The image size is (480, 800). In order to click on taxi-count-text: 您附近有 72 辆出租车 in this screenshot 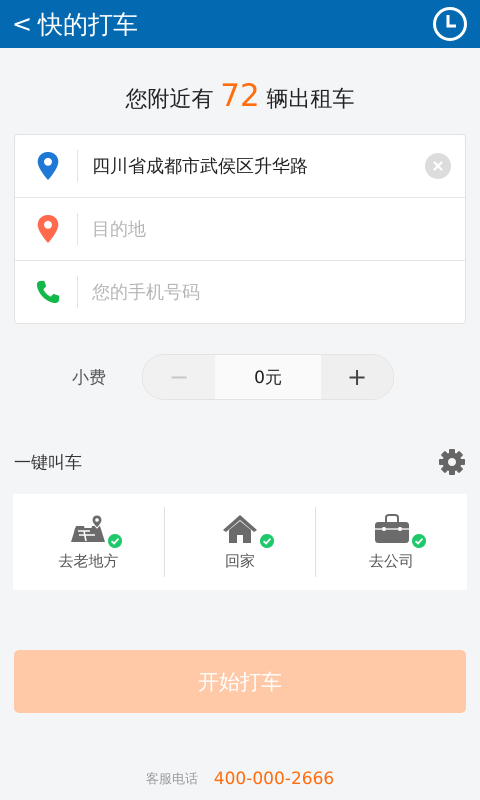, I will do `click(240, 96)`.